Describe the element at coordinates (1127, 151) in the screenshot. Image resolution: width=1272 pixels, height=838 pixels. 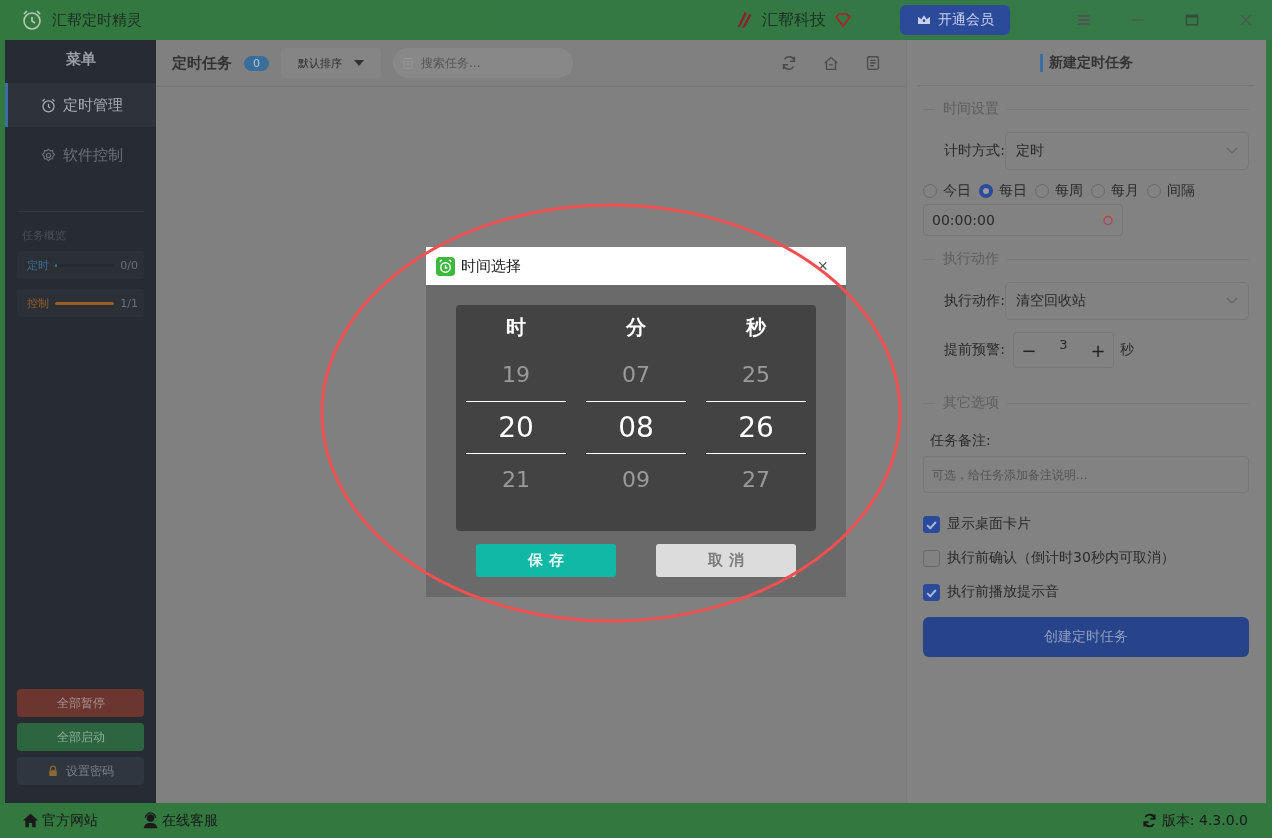
I see `mode-dropdown: 定时` at that location.